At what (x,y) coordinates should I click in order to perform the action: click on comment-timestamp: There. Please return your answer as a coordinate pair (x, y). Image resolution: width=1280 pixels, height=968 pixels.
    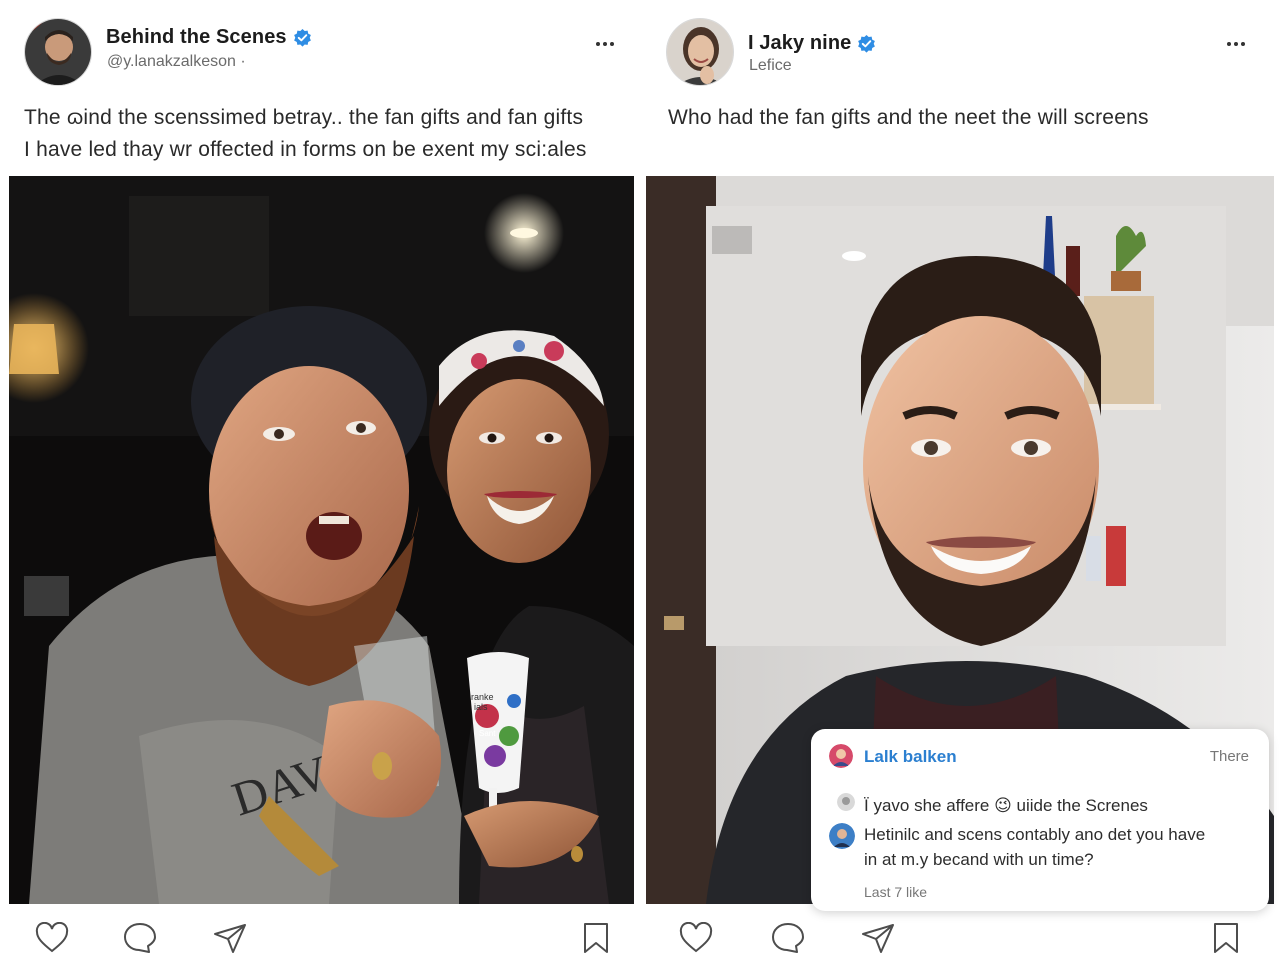
    Looking at the image, I should click on (1229, 756).